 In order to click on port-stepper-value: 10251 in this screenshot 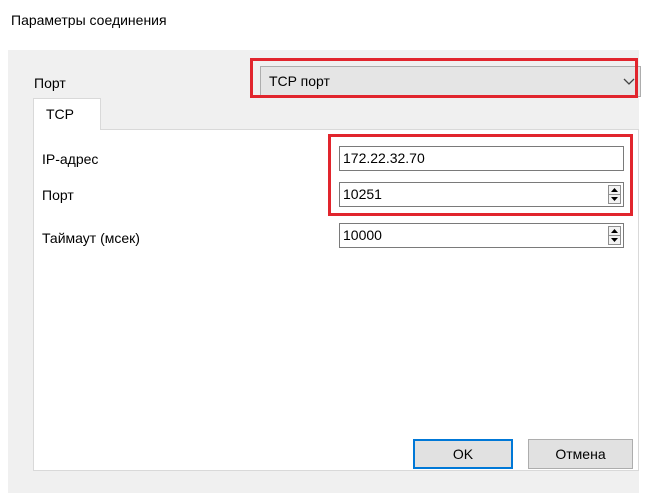, I will do `click(362, 194)`.